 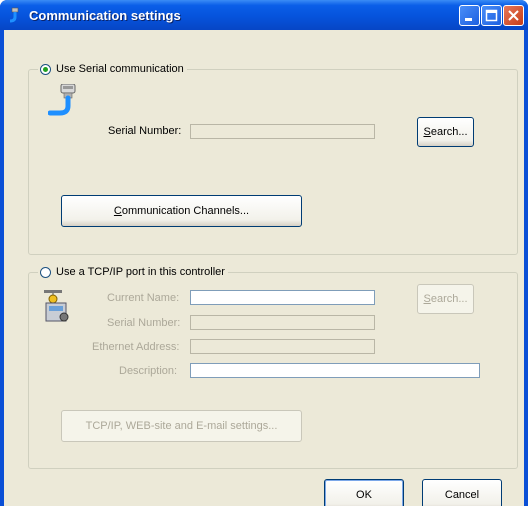 I want to click on tcp-serial-number-field, so click(x=282, y=322).